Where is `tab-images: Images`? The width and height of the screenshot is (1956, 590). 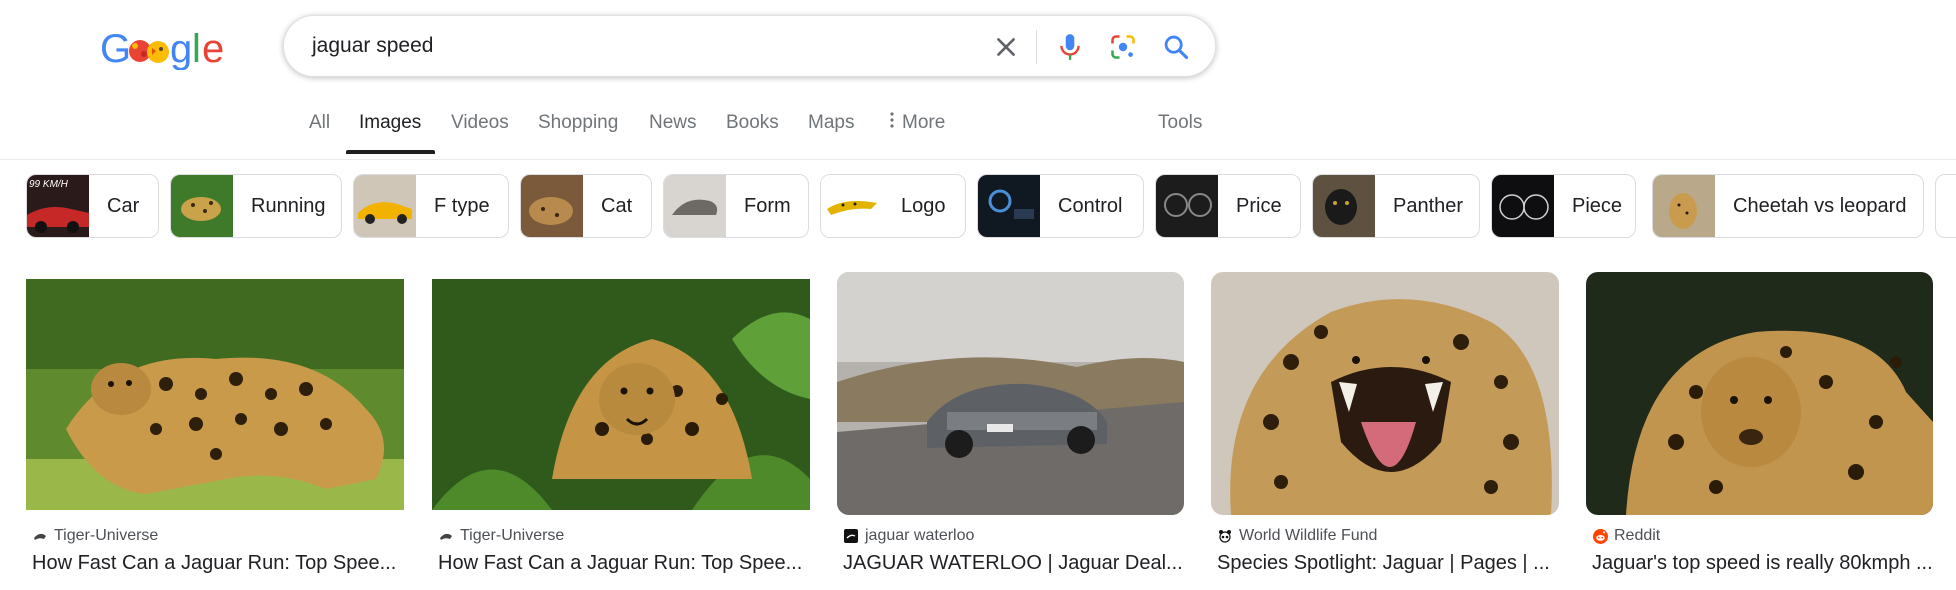
tab-images: Images is located at coordinates (390, 123).